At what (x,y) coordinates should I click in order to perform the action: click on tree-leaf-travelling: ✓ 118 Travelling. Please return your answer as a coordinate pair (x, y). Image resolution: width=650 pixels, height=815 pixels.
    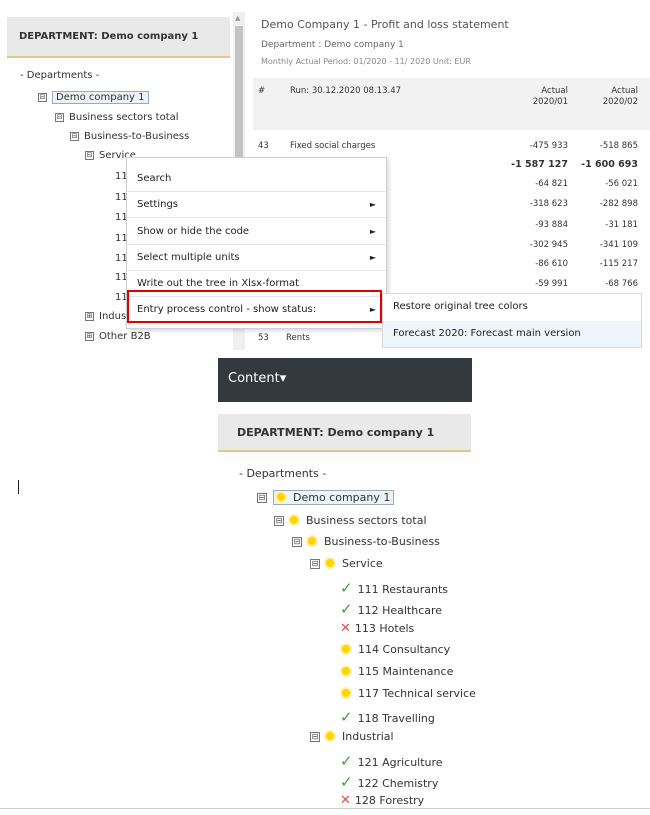
    Looking at the image, I should click on (387, 717).